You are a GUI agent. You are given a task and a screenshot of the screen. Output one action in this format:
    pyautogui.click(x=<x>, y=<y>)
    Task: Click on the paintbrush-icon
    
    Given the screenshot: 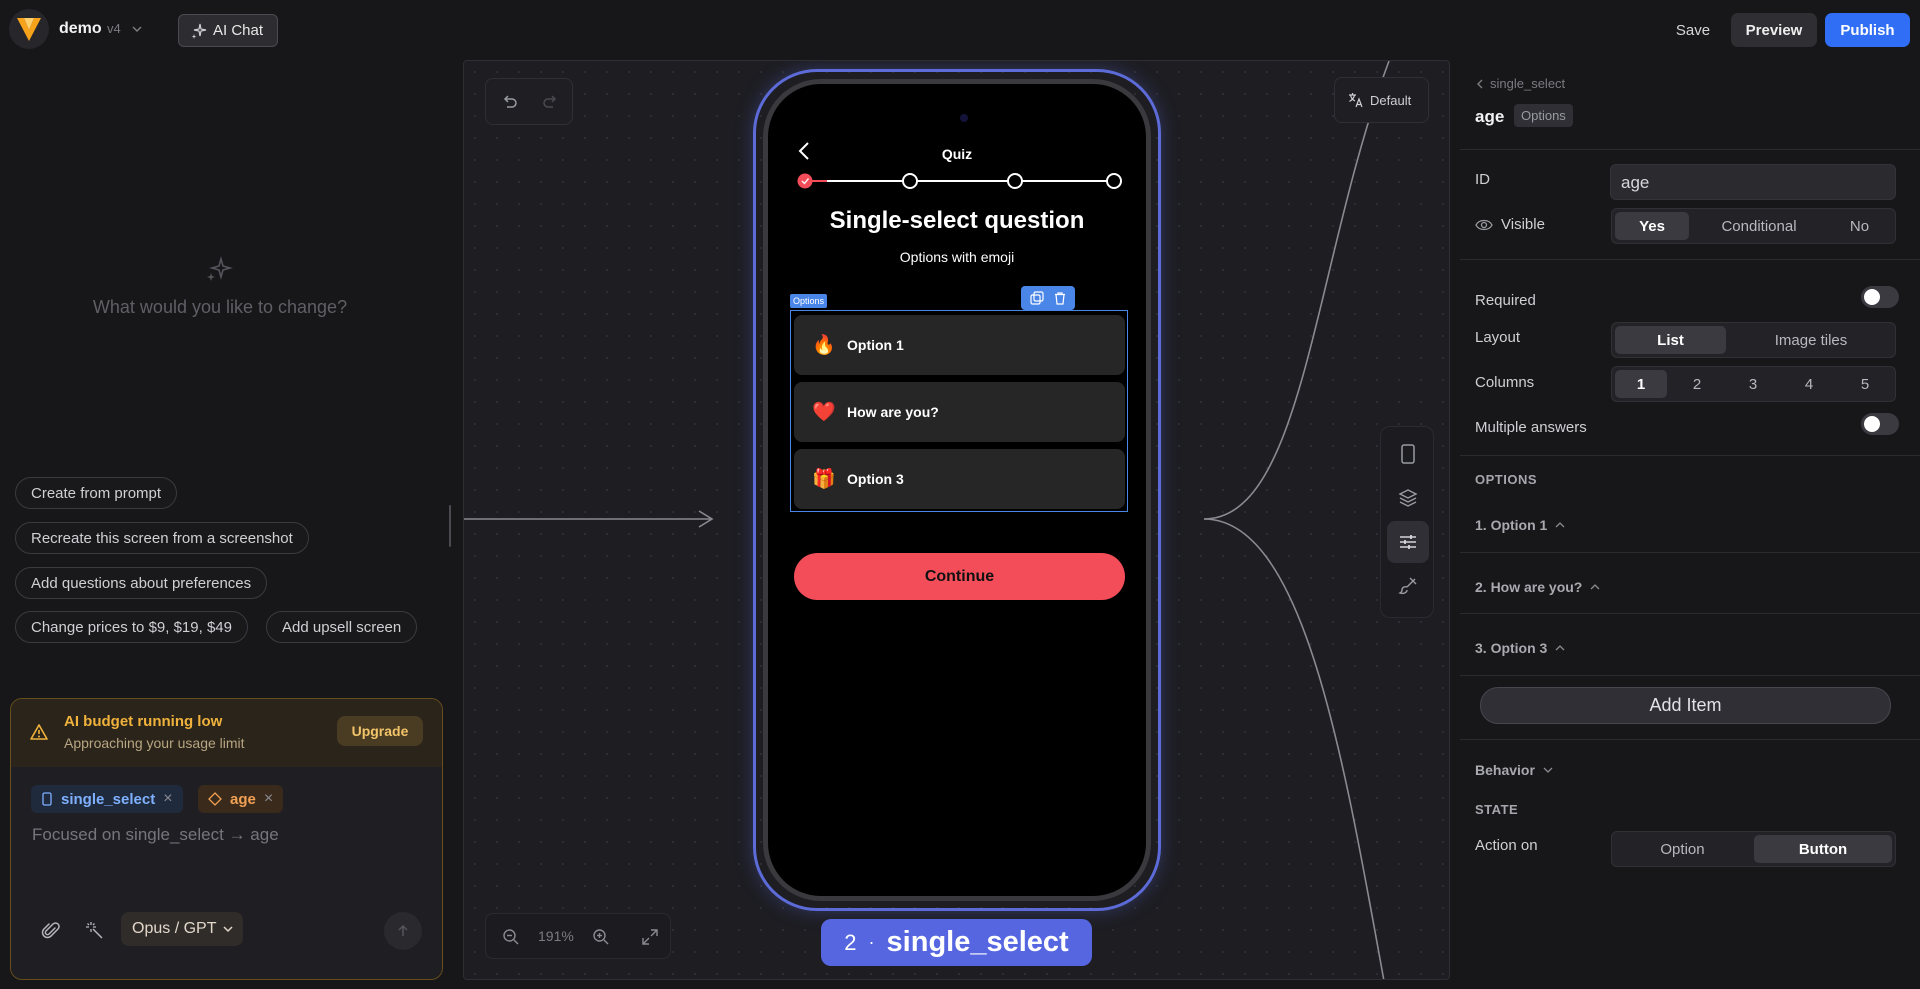 What is the action you would take?
    pyautogui.click(x=1407, y=586)
    